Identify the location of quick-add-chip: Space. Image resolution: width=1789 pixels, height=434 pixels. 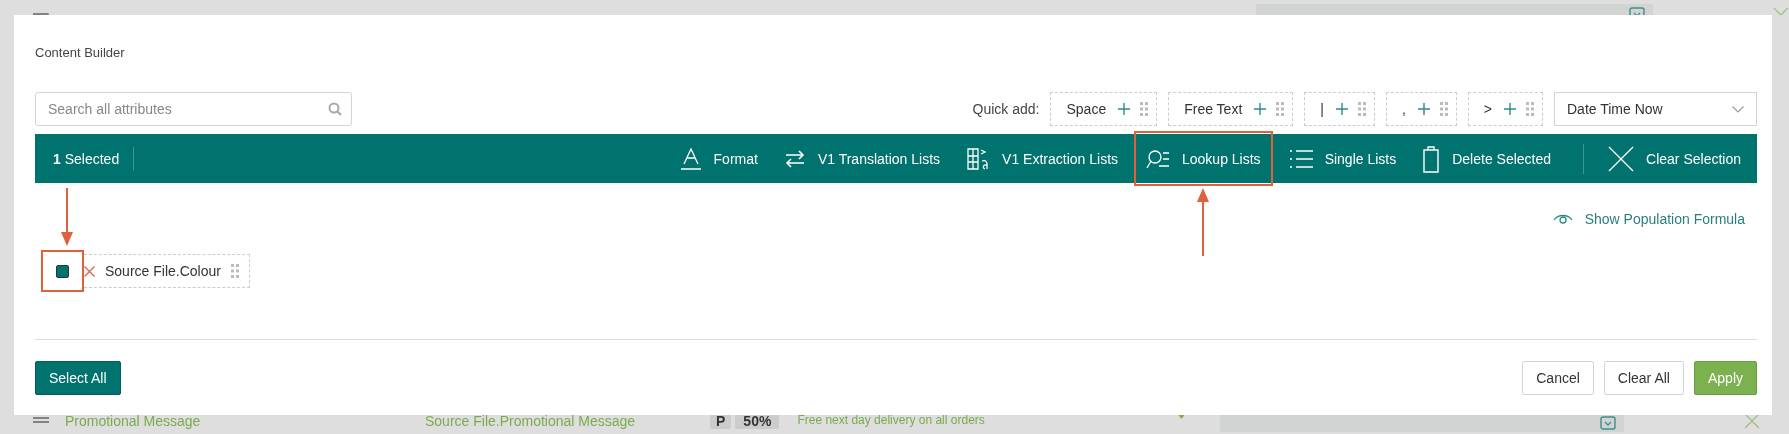
(1104, 109).